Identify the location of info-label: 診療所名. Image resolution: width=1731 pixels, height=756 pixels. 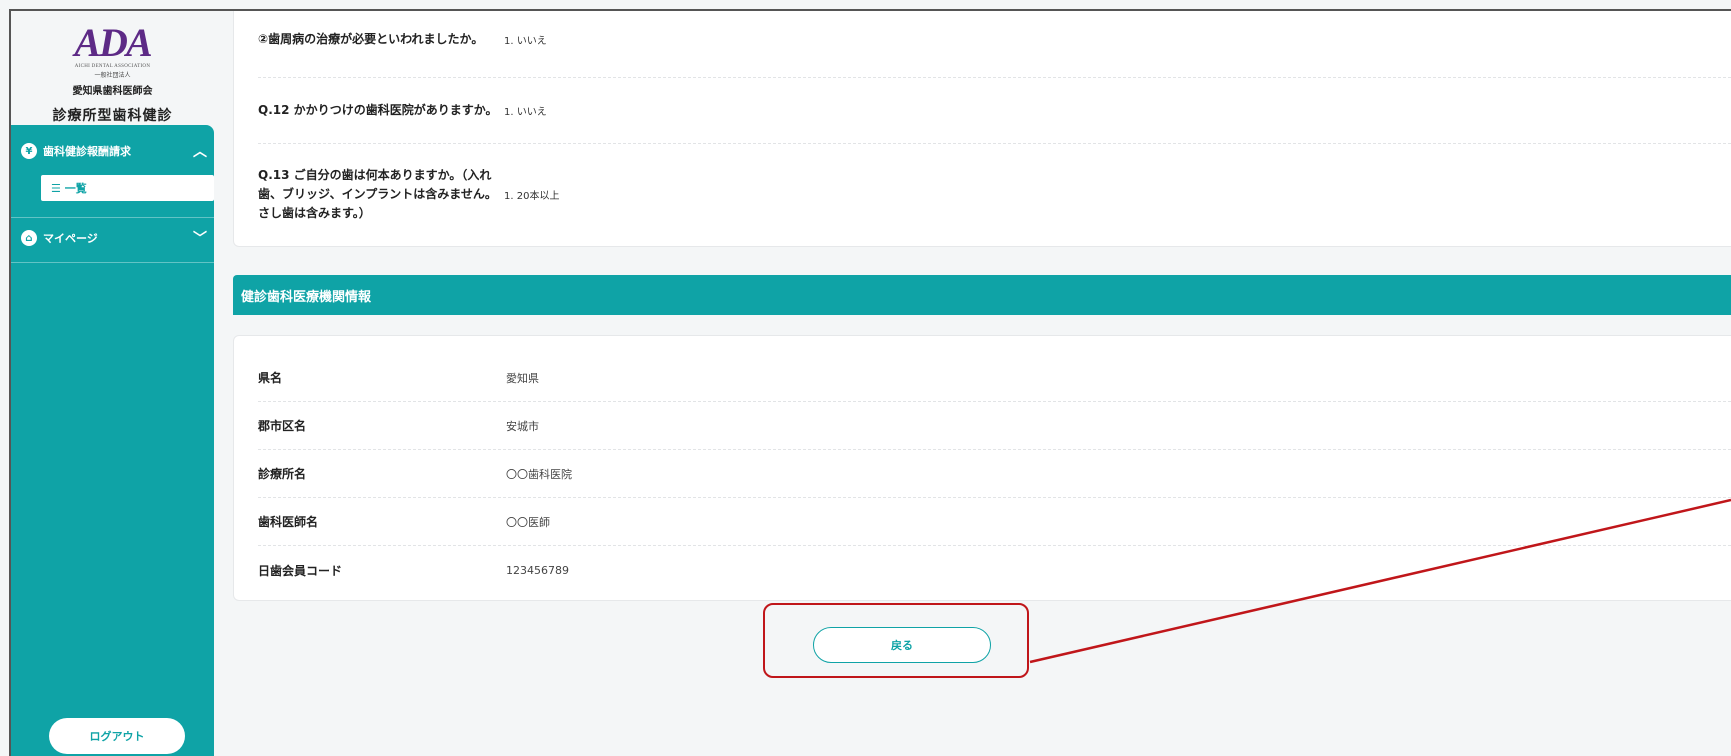
(282, 474).